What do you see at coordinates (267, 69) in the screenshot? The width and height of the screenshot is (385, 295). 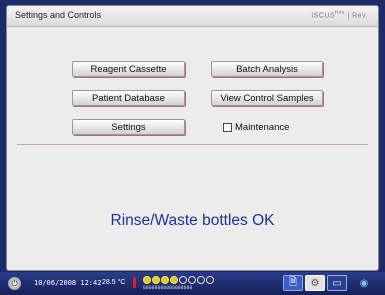 I see `batch-analysis-button: Batch Analysis` at bounding box center [267, 69].